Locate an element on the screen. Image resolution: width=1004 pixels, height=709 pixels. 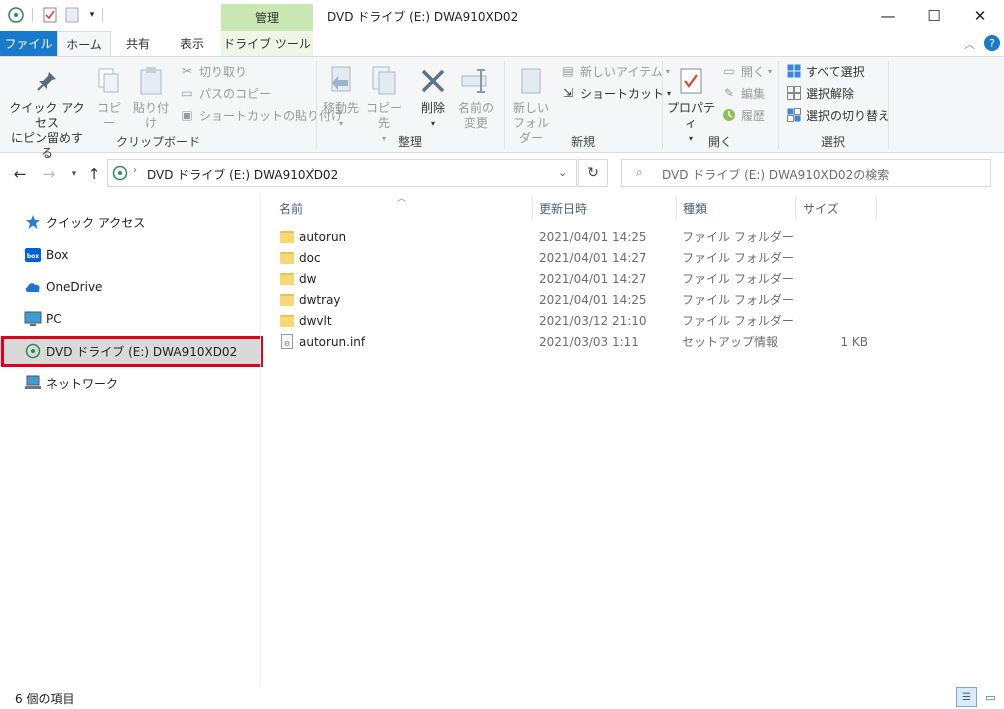
divider is located at coordinates (888, 105).